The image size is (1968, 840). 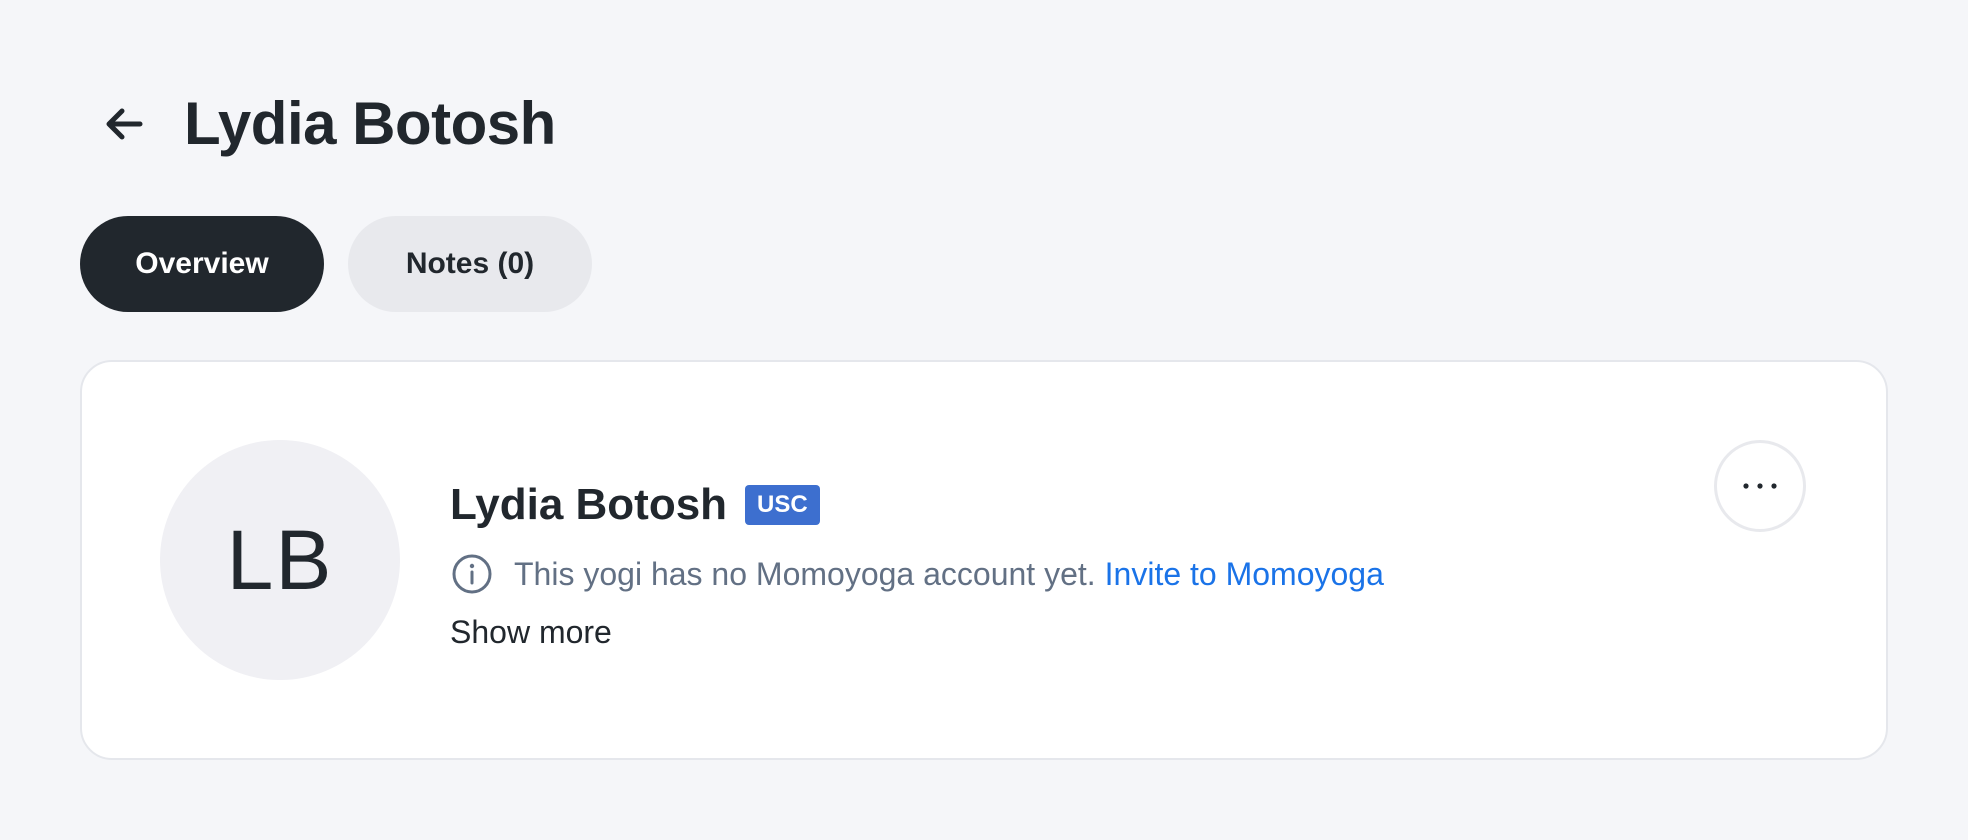 I want to click on arrow-left-icon, so click(x=124, y=124).